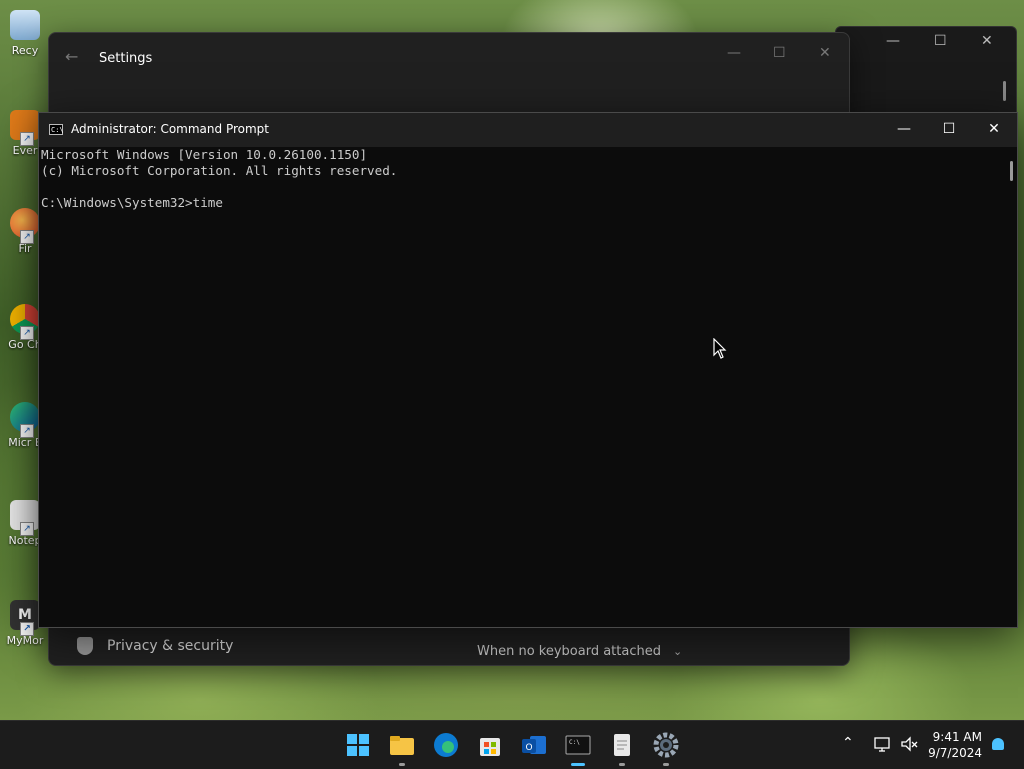 The height and width of the screenshot is (769, 1024). I want to click on store-icon, so click(490, 747).